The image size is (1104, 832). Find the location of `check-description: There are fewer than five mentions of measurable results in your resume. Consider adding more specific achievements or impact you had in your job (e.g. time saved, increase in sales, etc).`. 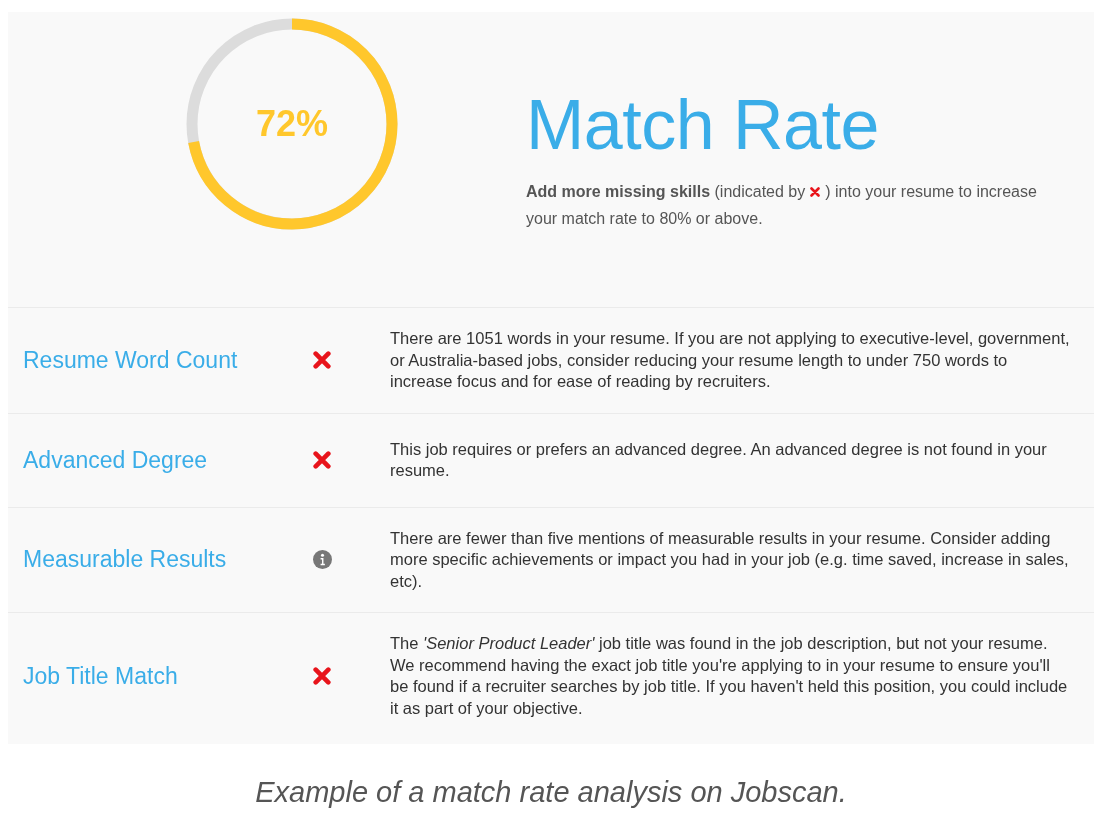

check-description: There are fewer than five mentions of measurable results in your resume. Consider adding more specific achievements or impact you had in your job (e.g. time saved, increase in sales, etc). is located at coordinates (730, 559).